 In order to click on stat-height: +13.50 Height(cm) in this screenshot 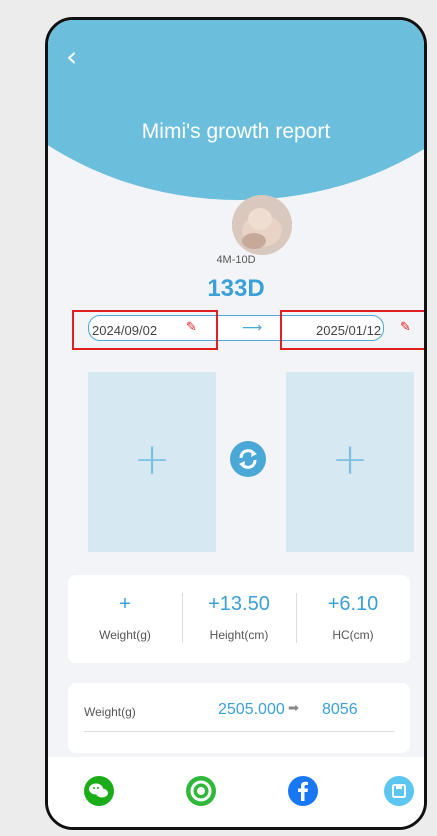, I will do `click(239, 619)`.